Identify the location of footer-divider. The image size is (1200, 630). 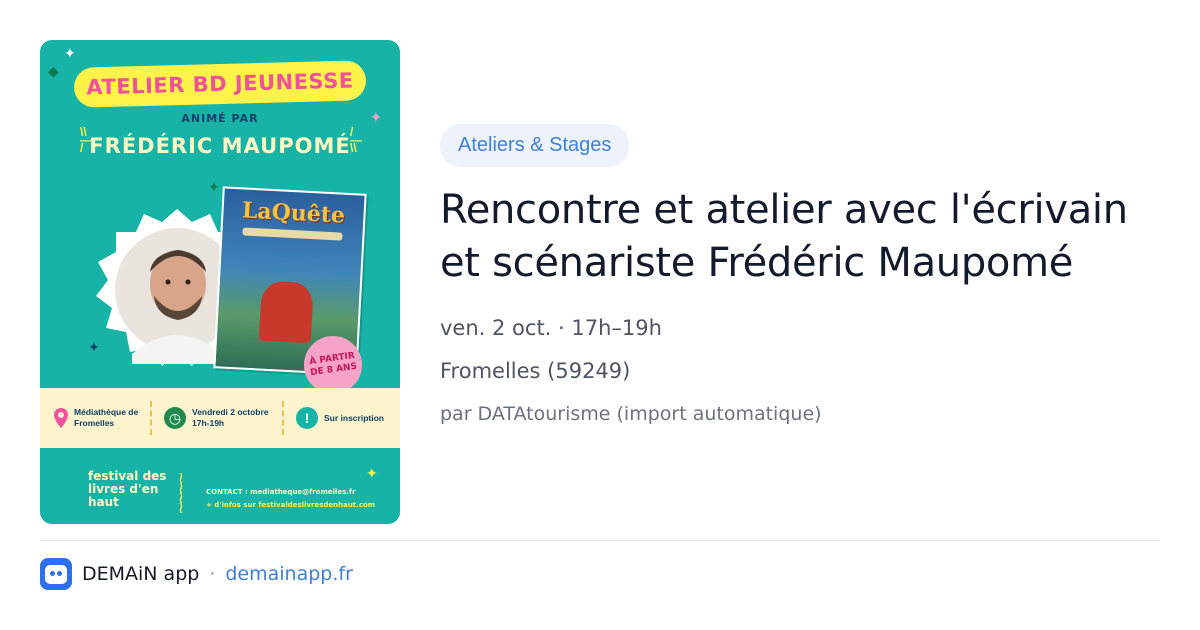
(600, 540).